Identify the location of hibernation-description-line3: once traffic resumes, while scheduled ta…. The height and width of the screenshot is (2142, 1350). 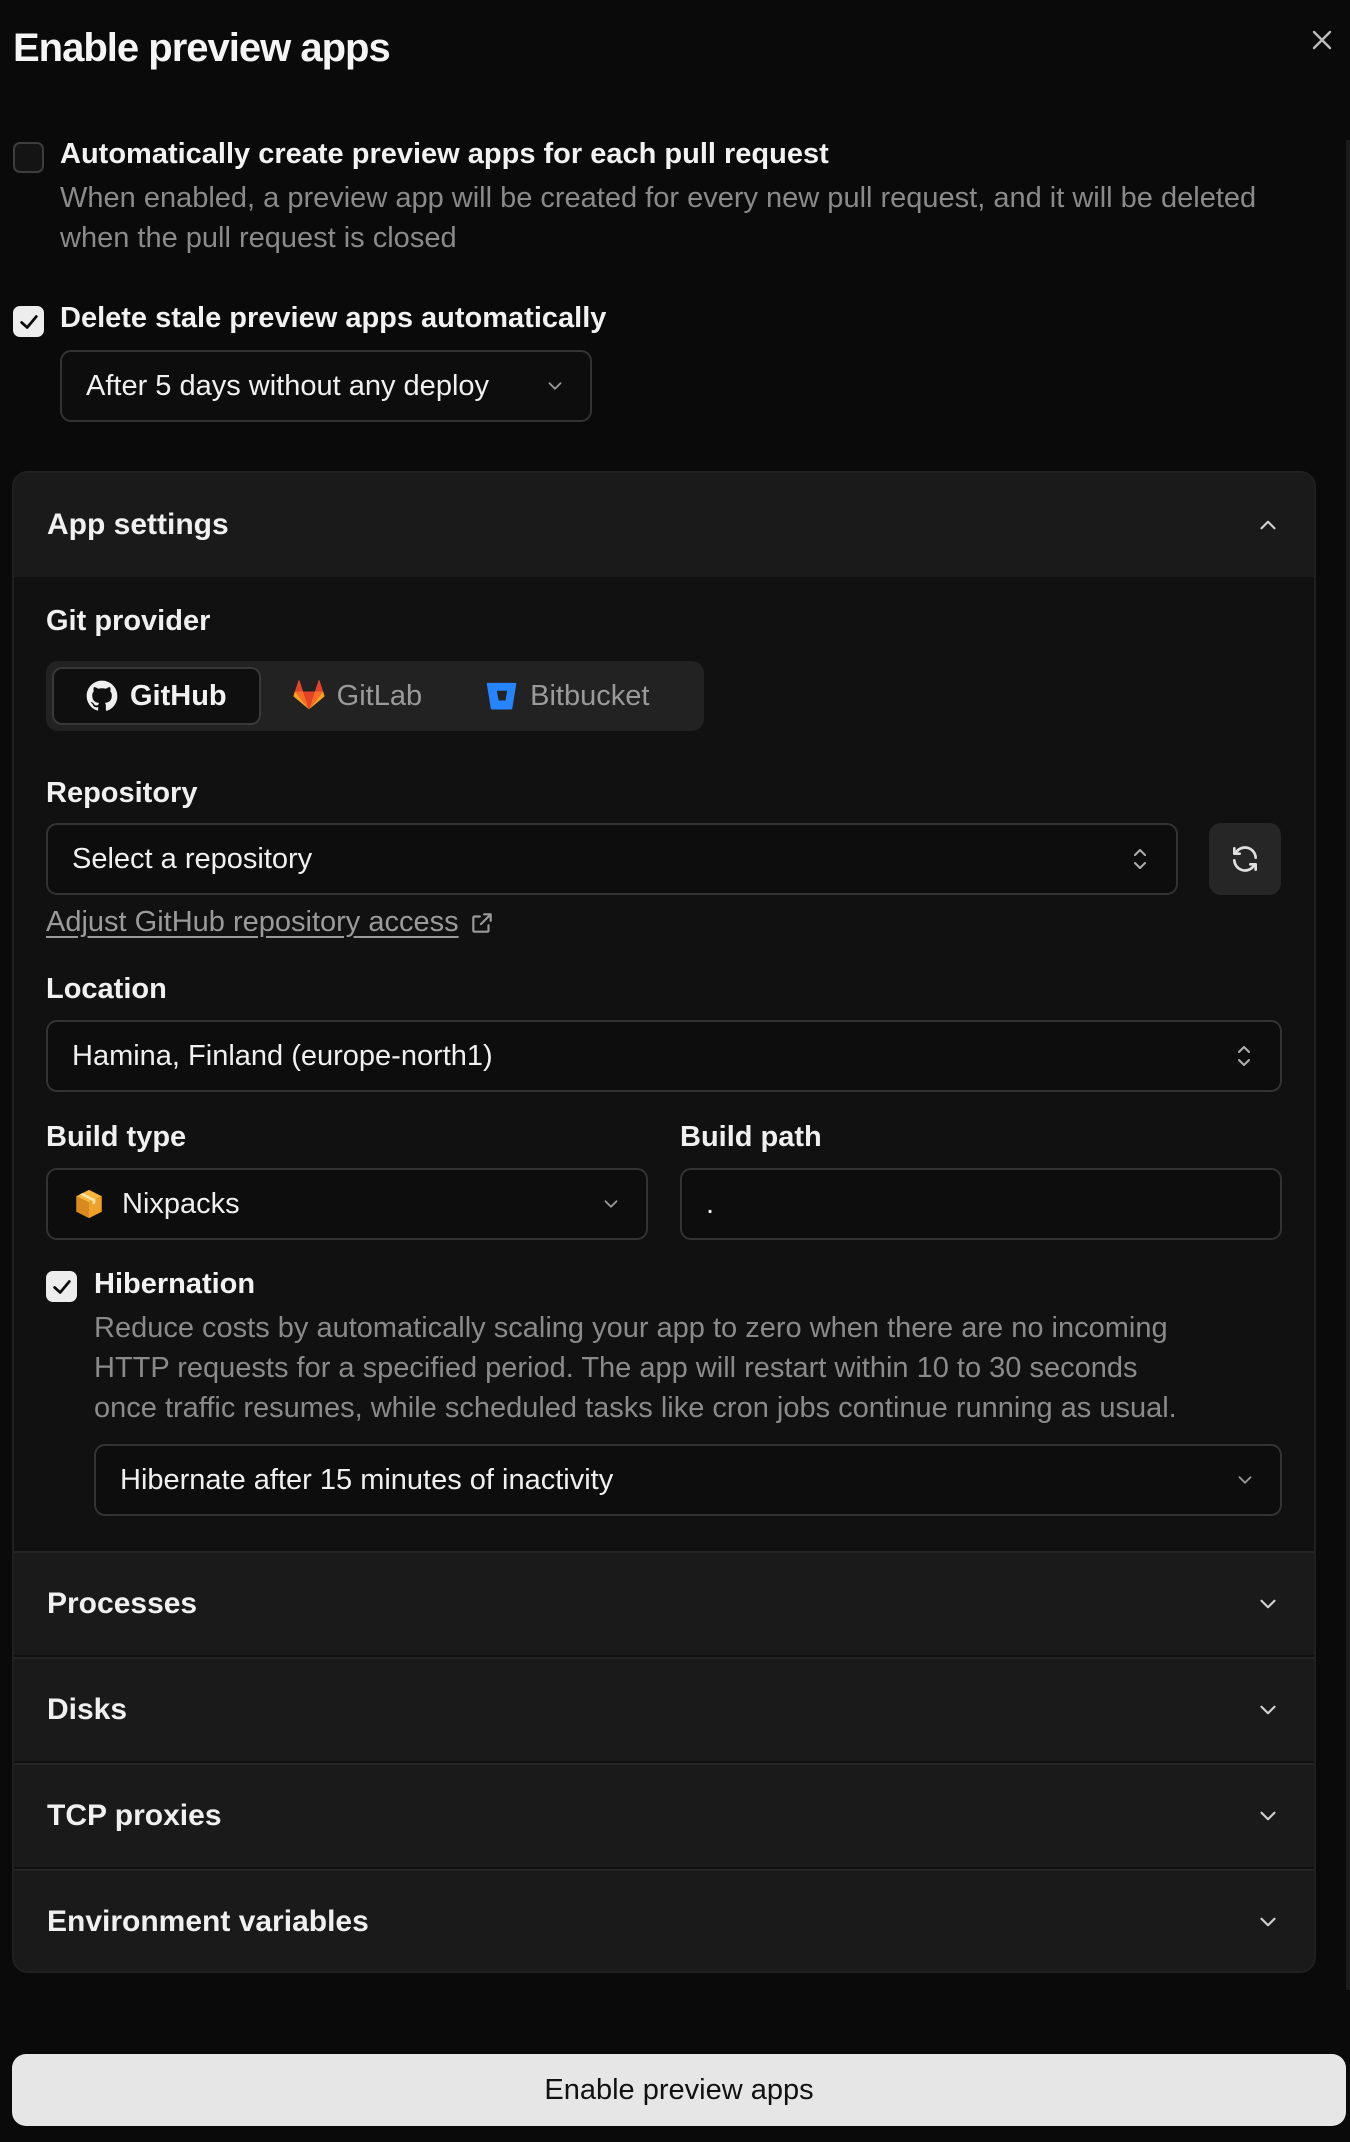
(635, 1408).